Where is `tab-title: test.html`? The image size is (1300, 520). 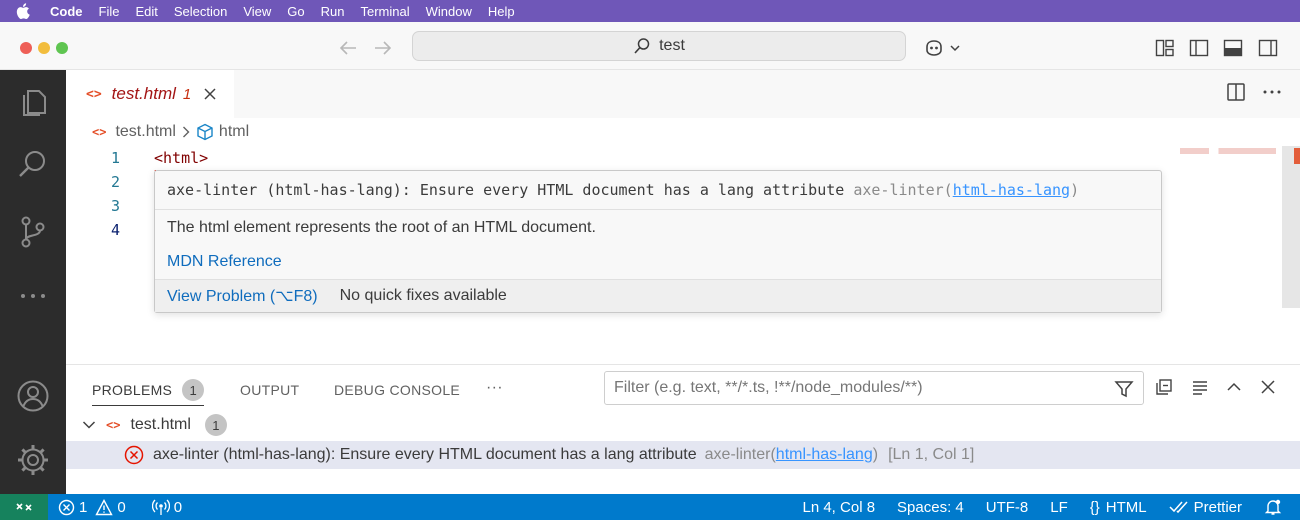
tab-title: test.html is located at coordinates (143, 93).